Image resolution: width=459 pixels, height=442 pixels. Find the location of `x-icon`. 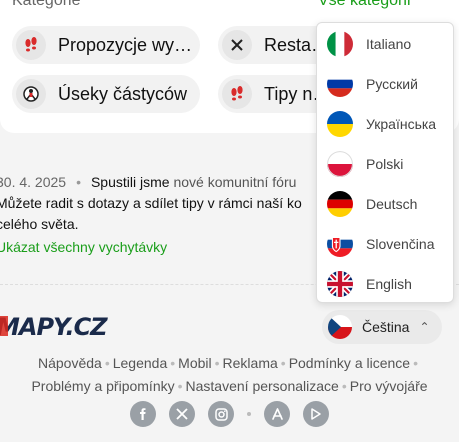

x-icon is located at coordinates (182, 414).